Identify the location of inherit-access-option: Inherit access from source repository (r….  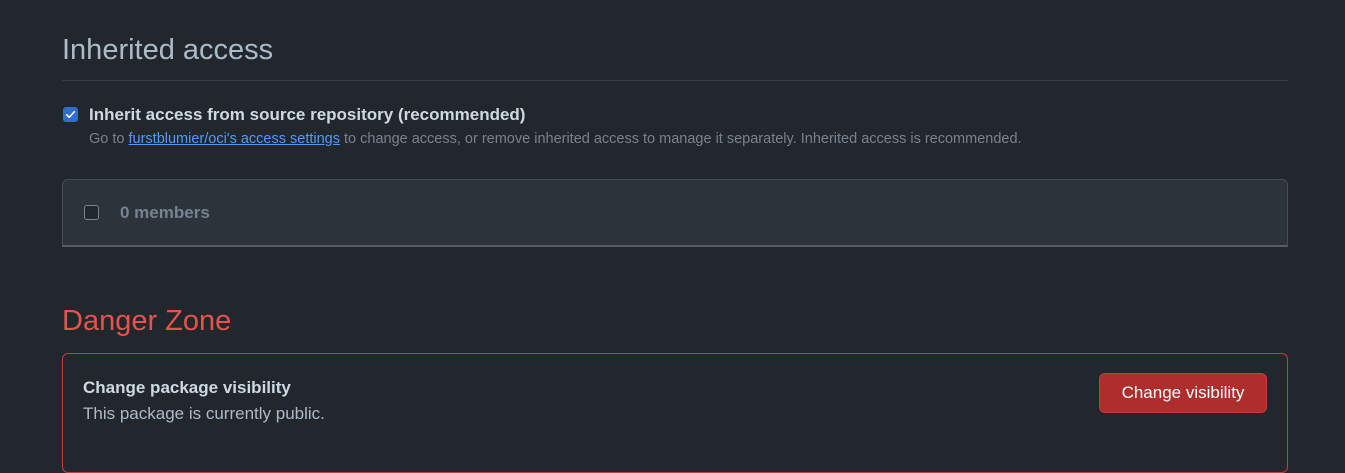
(675, 127).